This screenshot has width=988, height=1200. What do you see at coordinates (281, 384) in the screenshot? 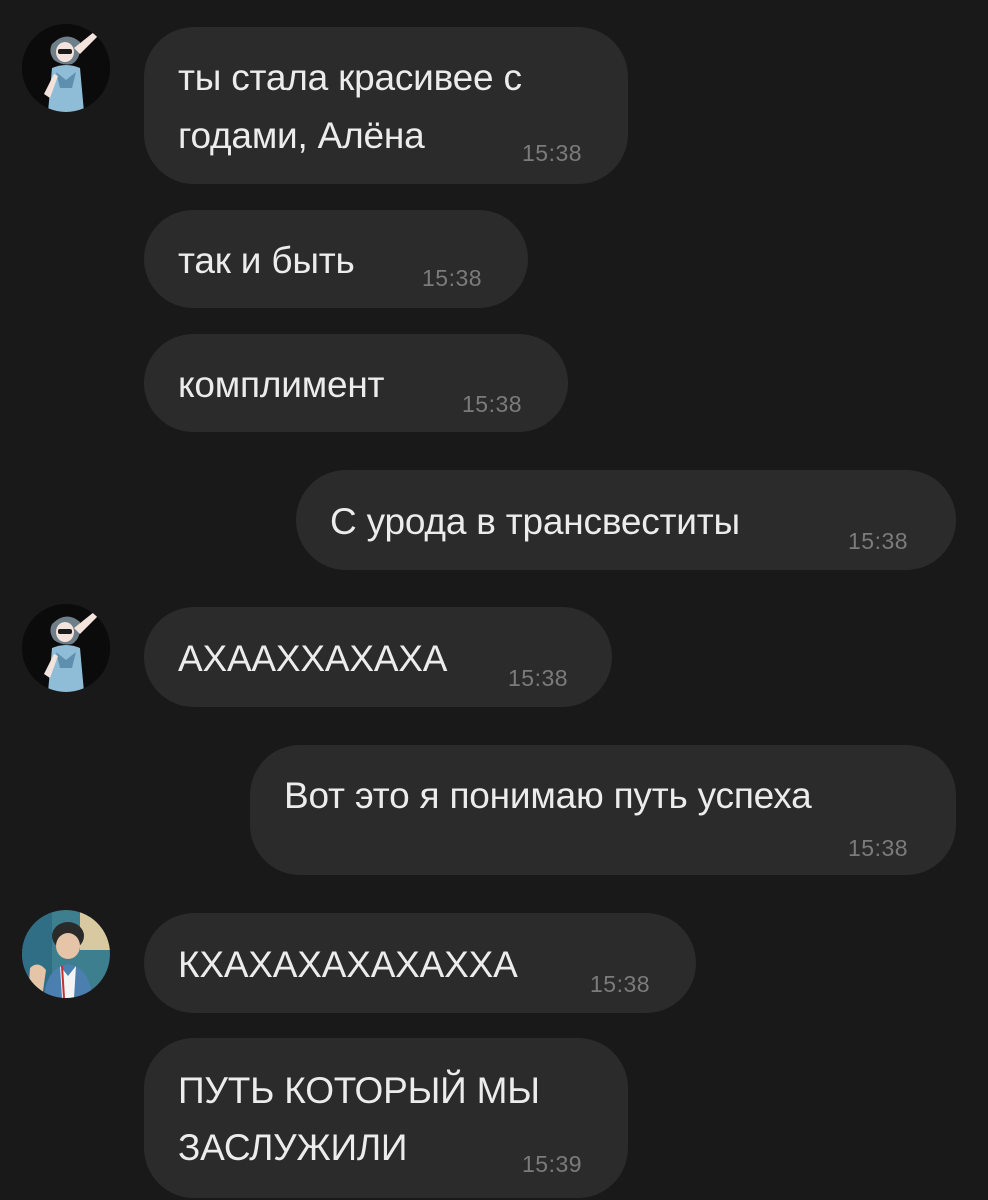
I see `message-text: комплимент` at bounding box center [281, 384].